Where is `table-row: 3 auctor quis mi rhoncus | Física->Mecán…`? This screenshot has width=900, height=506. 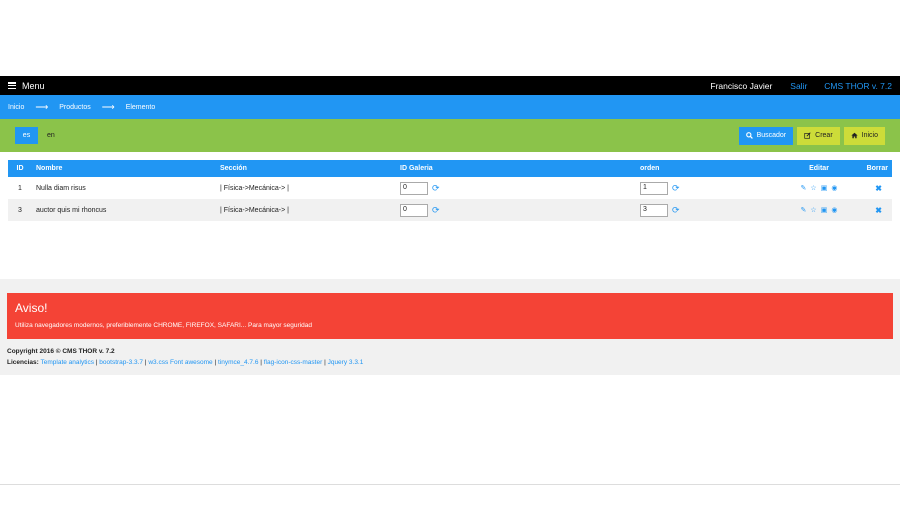
table-row: 3 auctor quis mi rhoncus | Física->Mecán… is located at coordinates (450, 210).